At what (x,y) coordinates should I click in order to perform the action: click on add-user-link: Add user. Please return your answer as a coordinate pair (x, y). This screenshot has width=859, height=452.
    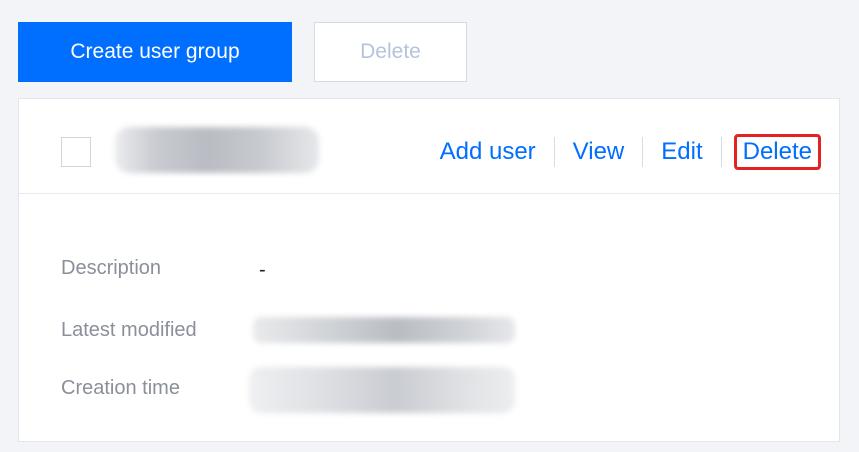
    Looking at the image, I should click on (488, 152).